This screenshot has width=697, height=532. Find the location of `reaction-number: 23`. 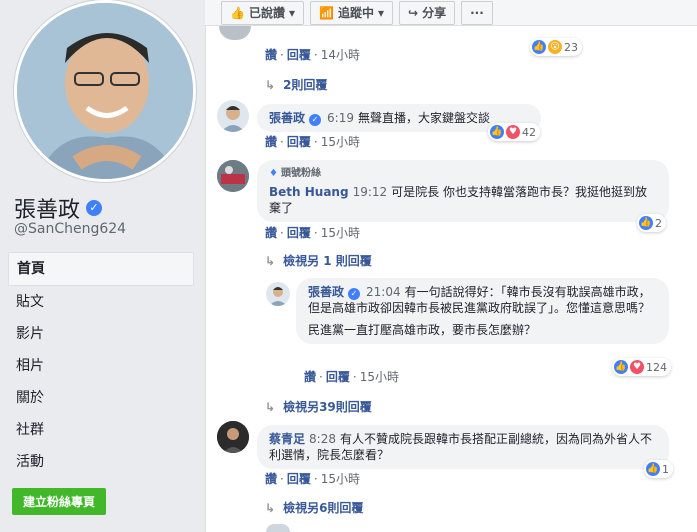

reaction-number: 23 is located at coordinates (571, 47).